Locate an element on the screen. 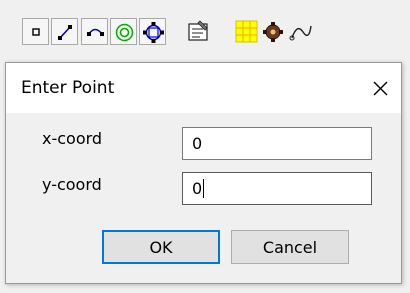 The height and width of the screenshot is (293, 410). line-icon is located at coordinates (65, 32).